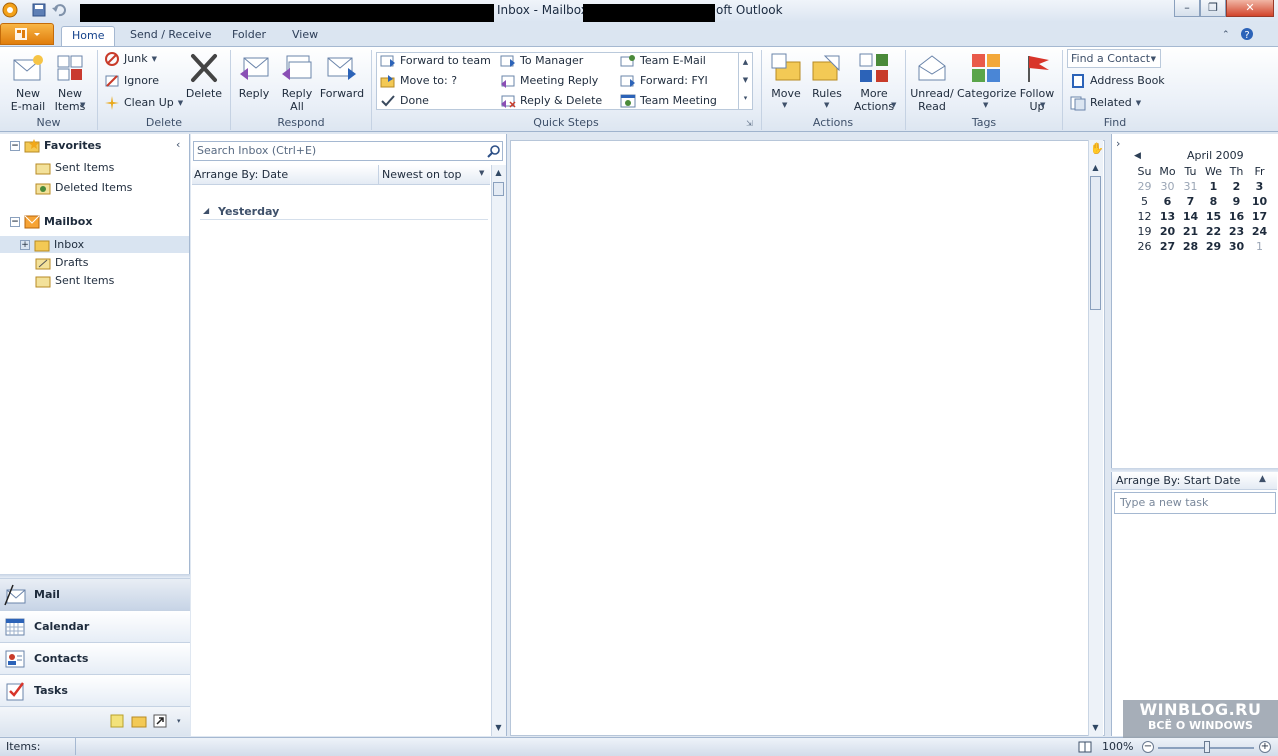 The height and width of the screenshot is (756, 1278). Describe the element at coordinates (1207, 747) in the screenshot. I see `zoom-slider-thumb` at that location.